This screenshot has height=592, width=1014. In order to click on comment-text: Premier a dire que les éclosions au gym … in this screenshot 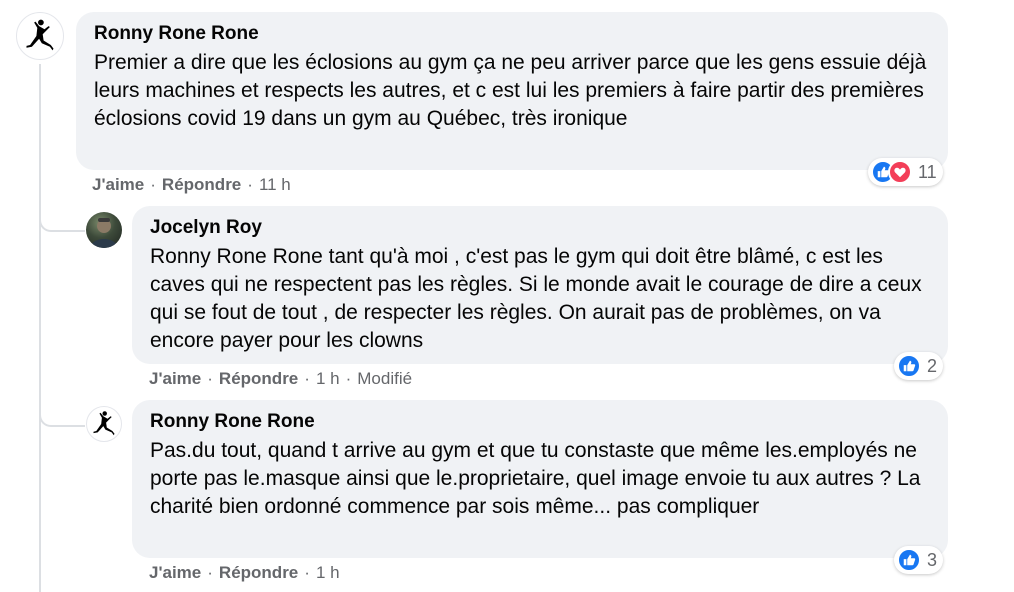, I will do `click(510, 90)`.